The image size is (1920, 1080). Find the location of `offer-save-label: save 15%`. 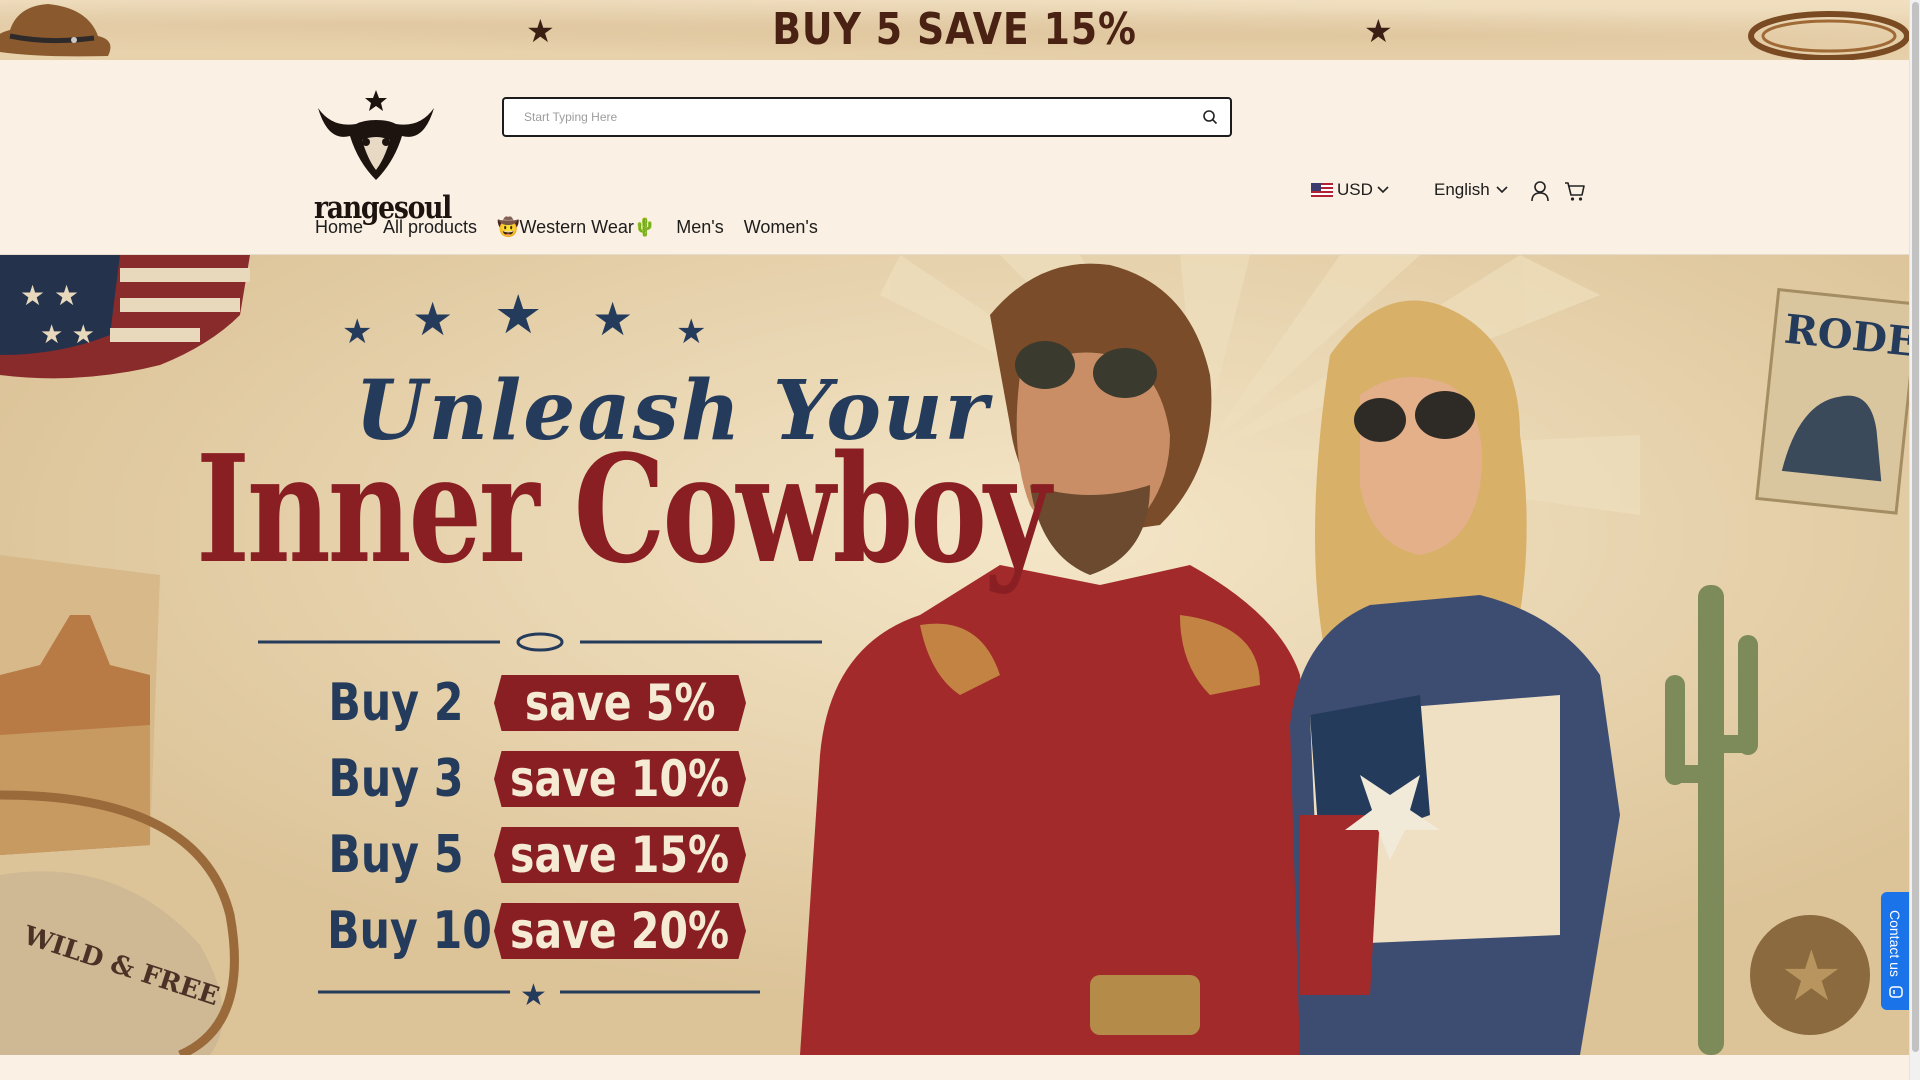

offer-save-label: save 15% is located at coordinates (620, 855).